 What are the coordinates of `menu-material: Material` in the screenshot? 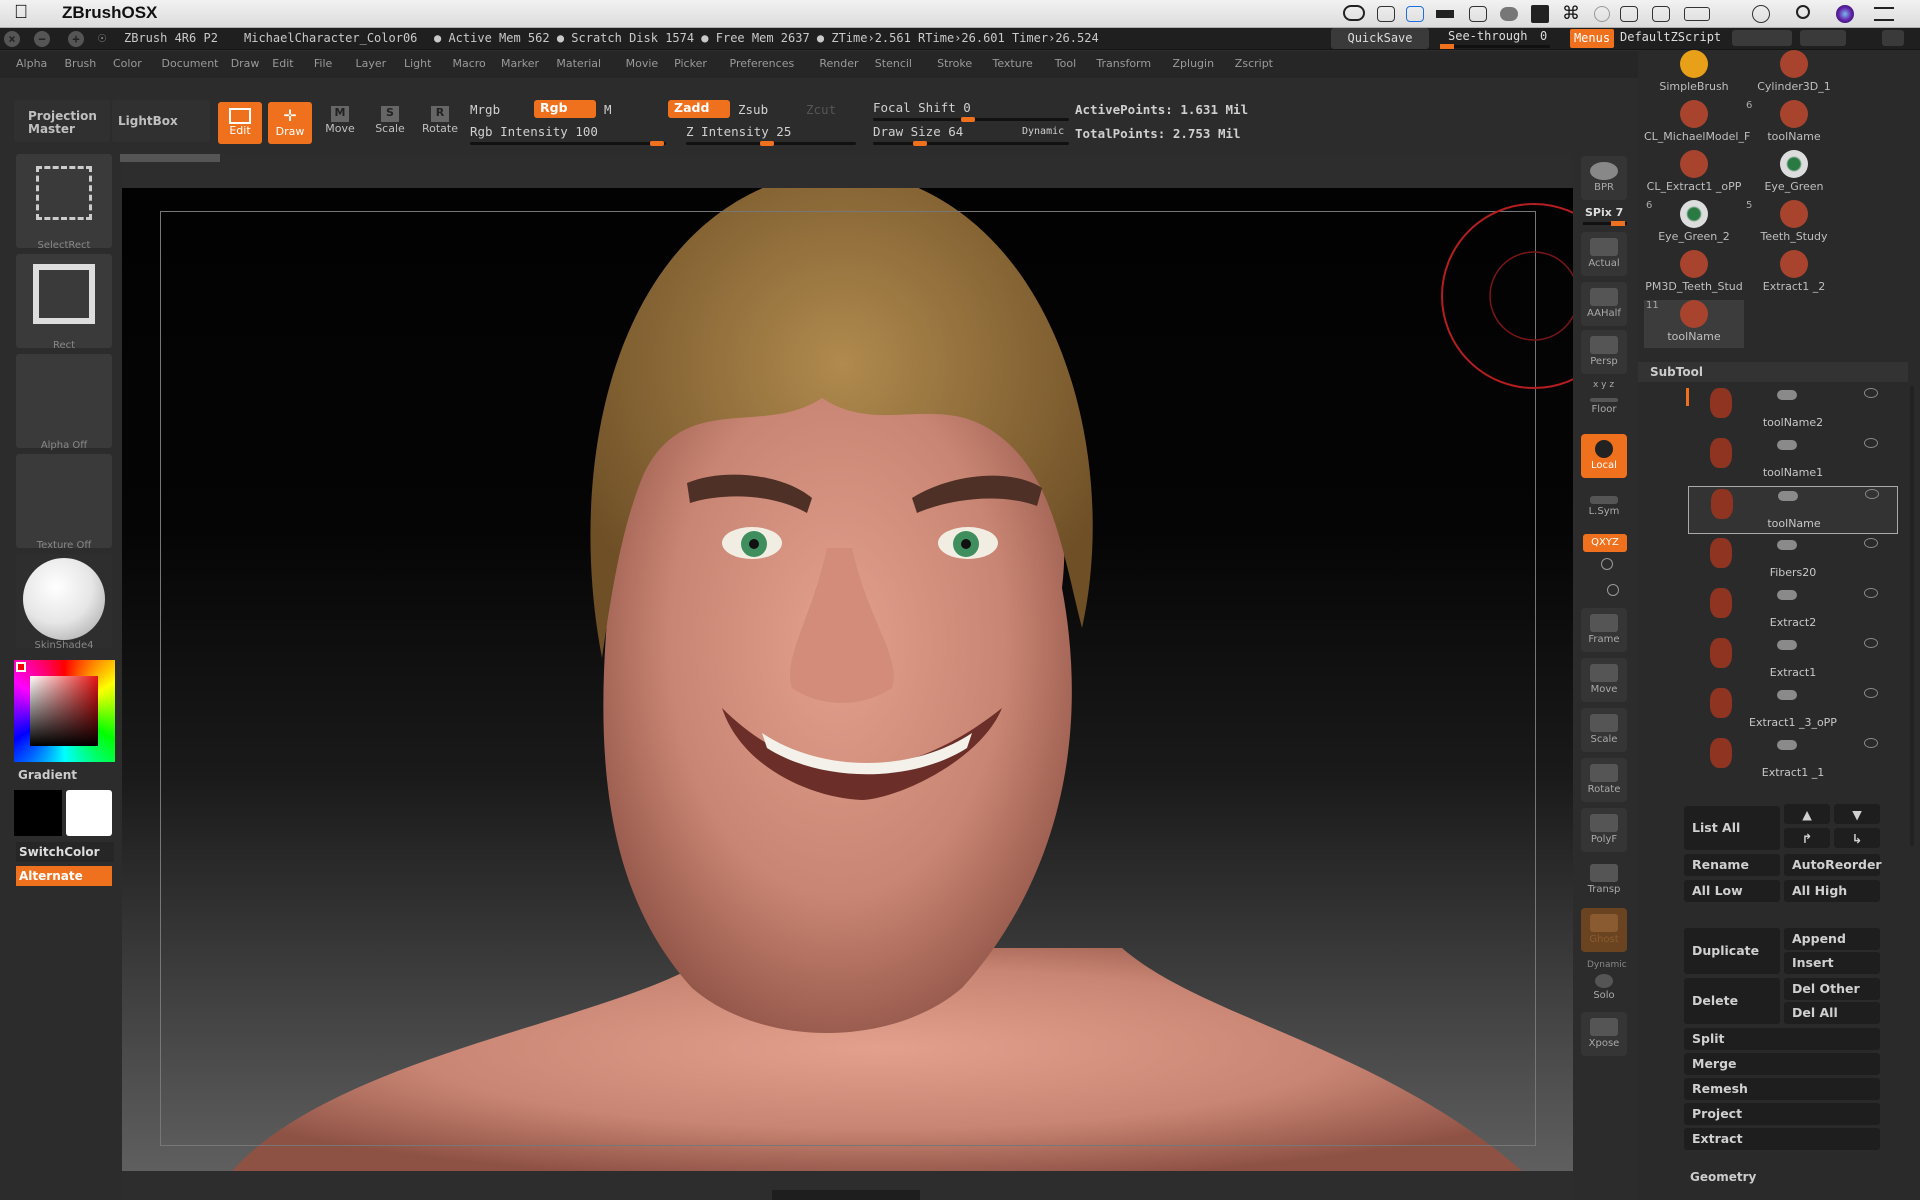 It's located at (578, 63).